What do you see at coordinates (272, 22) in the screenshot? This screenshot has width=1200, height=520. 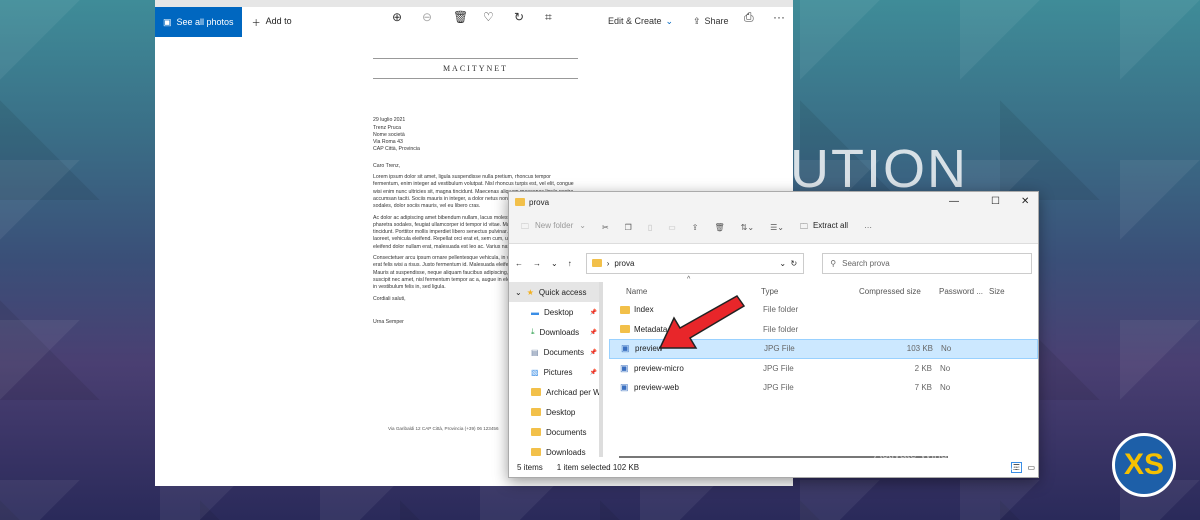 I see `add-to-button: ＋ Add to` at bounding box center [272, 22].